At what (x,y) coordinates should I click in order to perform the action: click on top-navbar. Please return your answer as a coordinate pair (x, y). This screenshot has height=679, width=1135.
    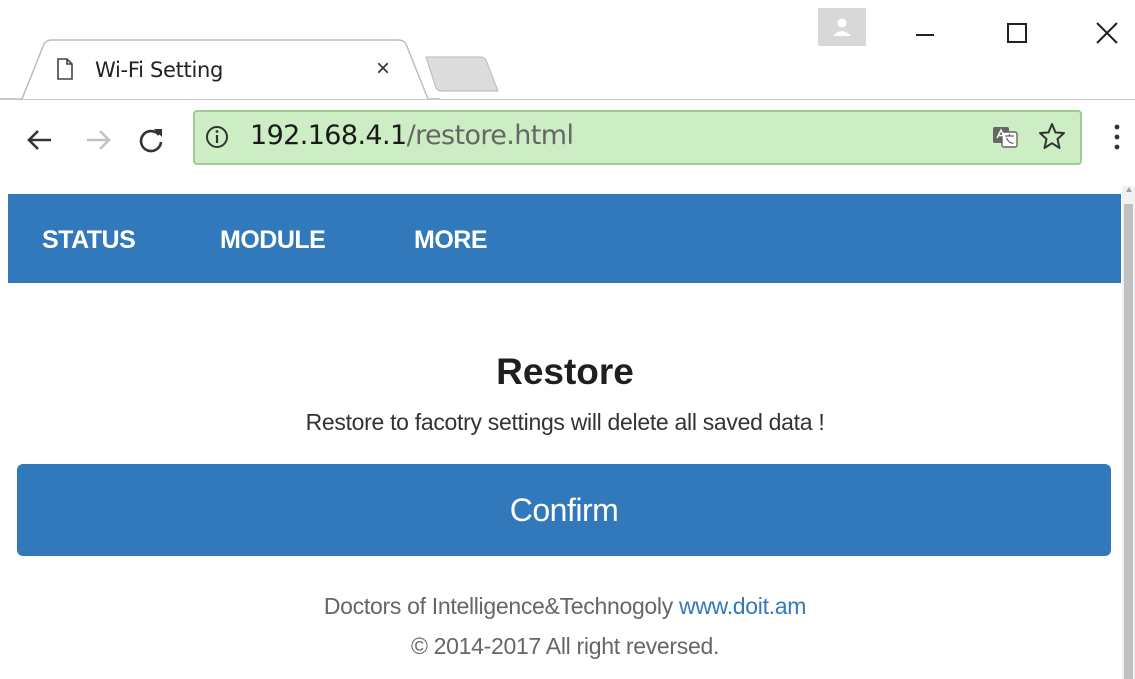
    Looking at the image, I should click on (564, 238).